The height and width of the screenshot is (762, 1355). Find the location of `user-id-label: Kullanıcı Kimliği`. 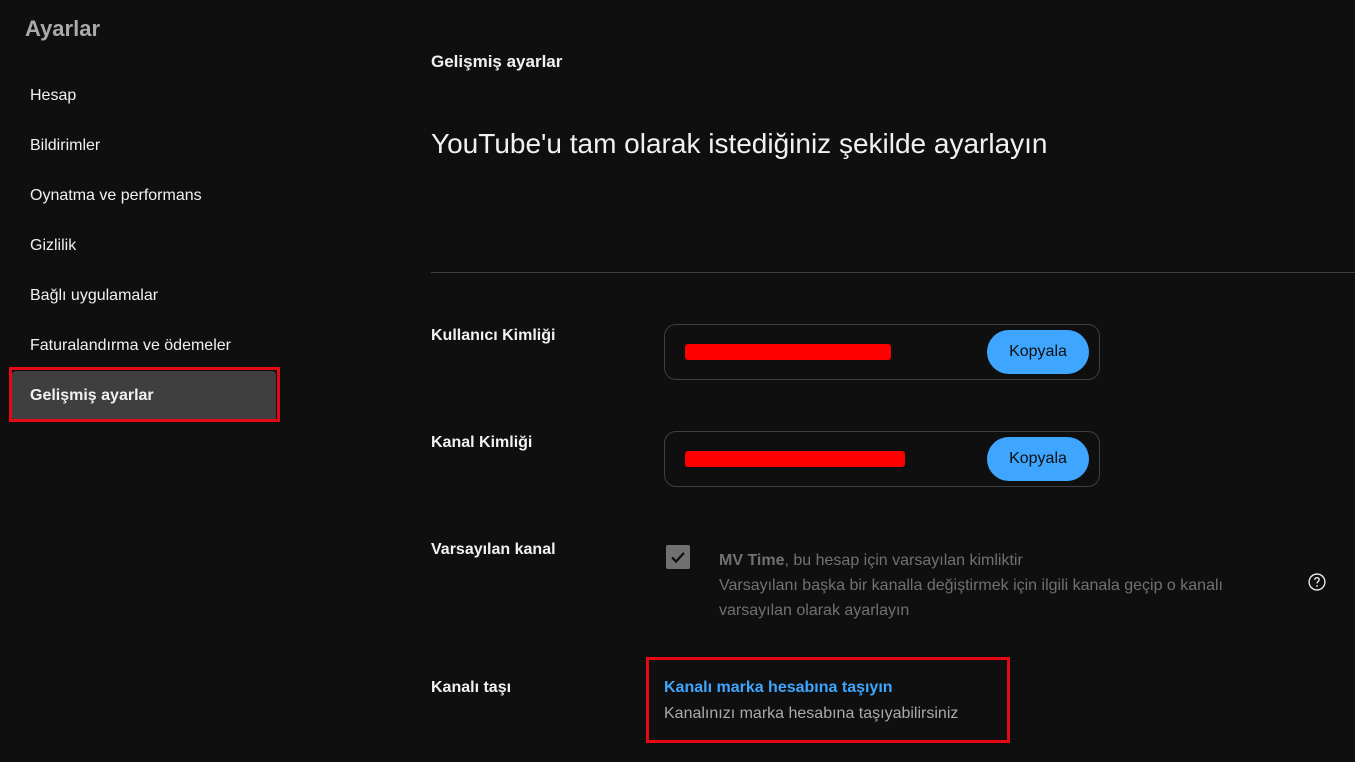

user-id-label: Kullanıcı Kimliği is located at coordinates (493, 335).